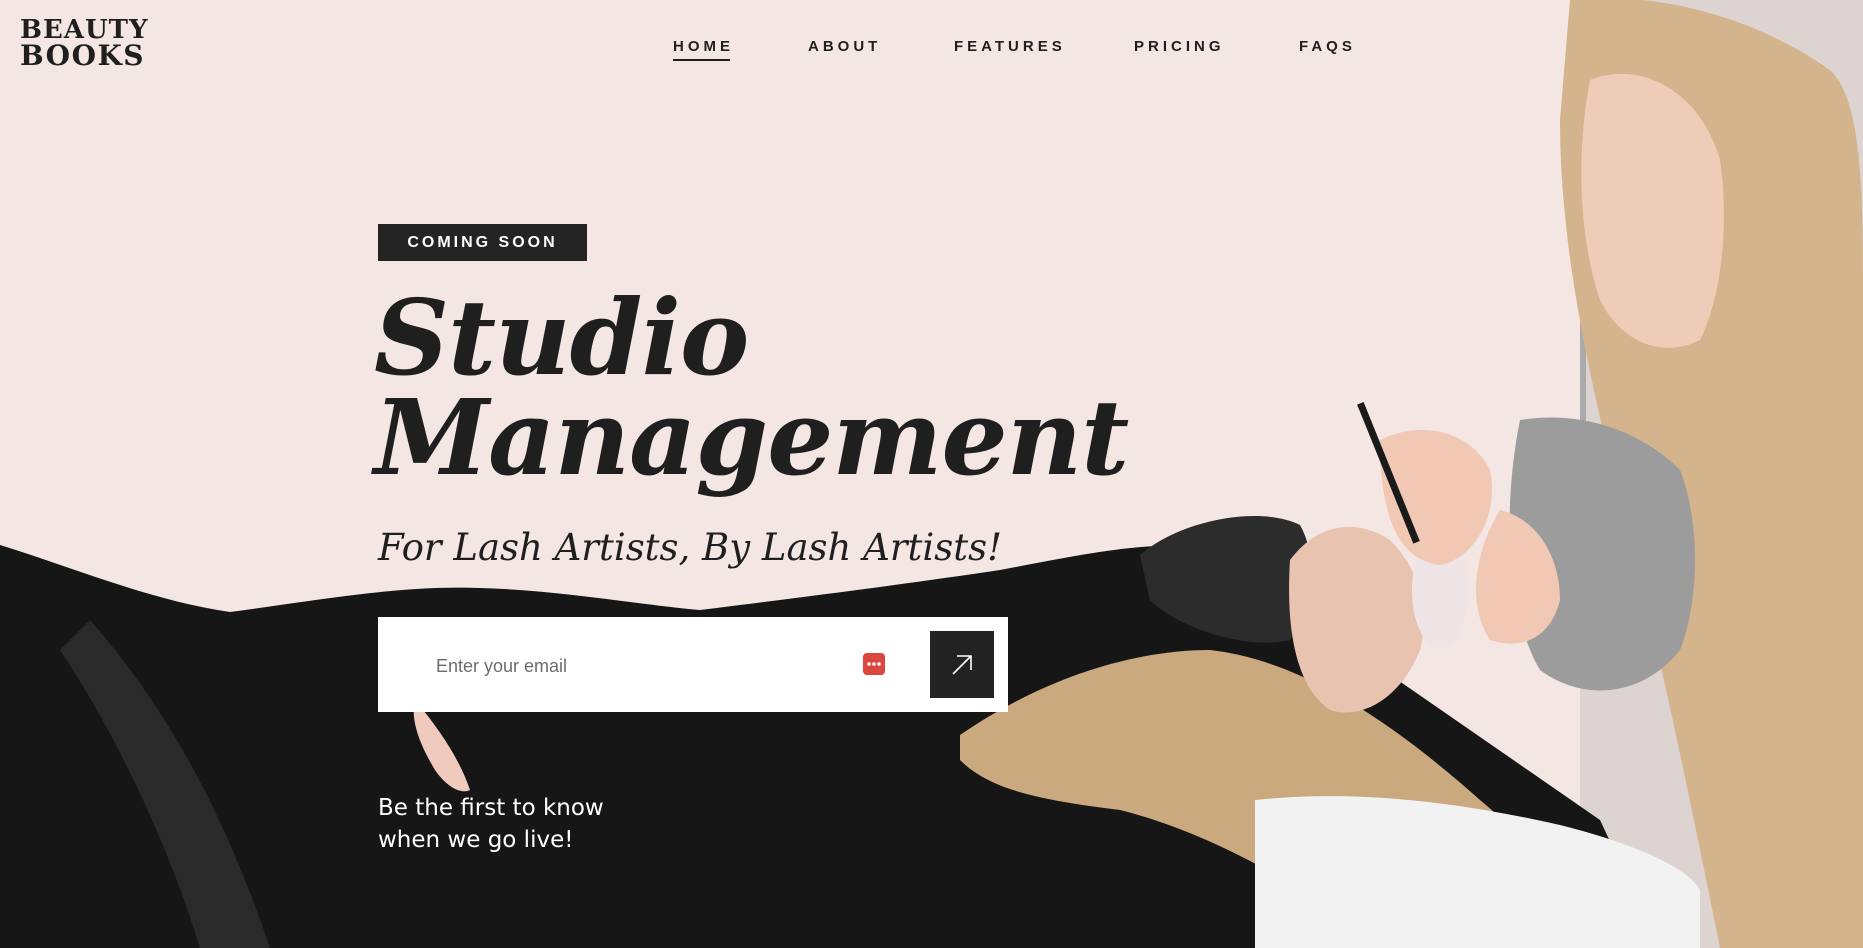 The width and height of the screenshot is (1863, 948). What do you see at coordinates (1010, 46) in the screenshot?
I see `nav-link-features: FEATURES` at bounding box center [1010, 46].